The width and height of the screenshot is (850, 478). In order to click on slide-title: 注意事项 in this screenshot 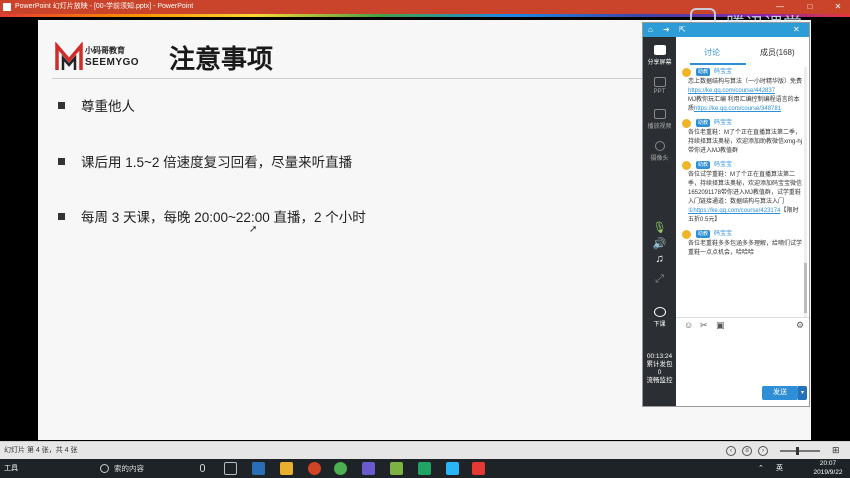, I will do `click(221, 59)`.